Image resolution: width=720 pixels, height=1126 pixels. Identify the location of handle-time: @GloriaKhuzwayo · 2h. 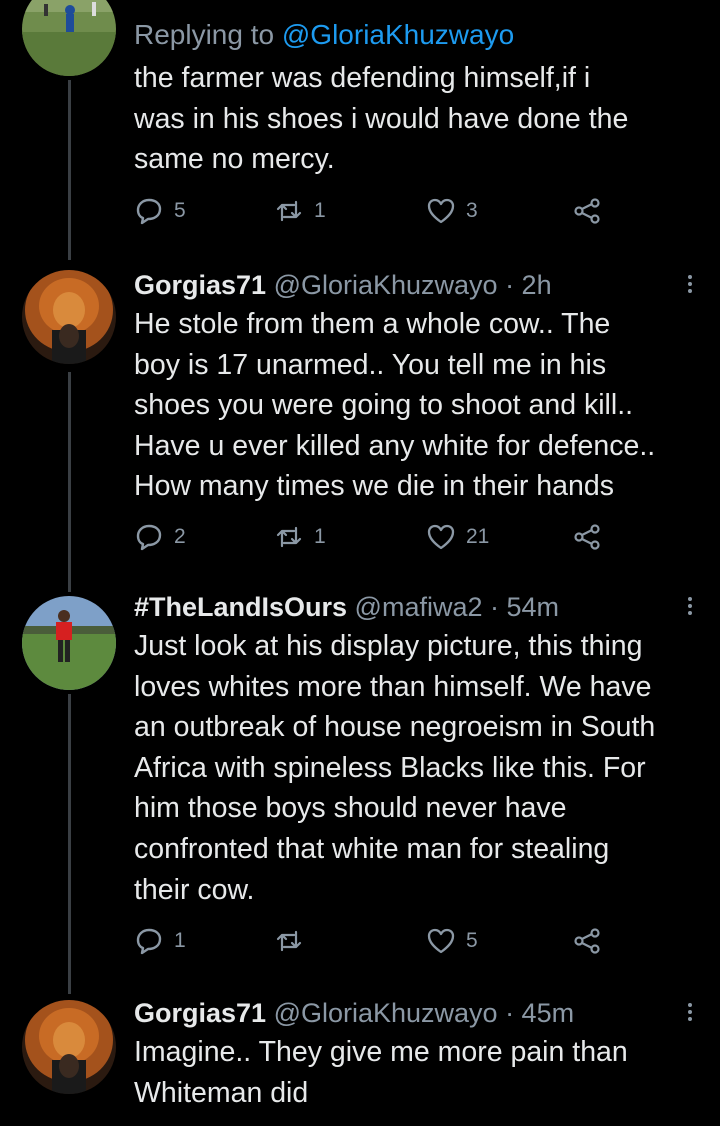
(409, 285).